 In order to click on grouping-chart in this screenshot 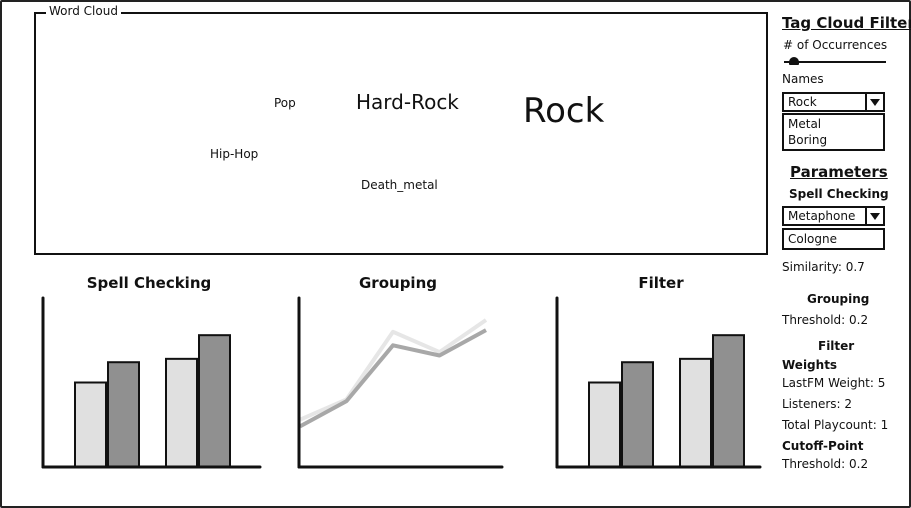, I will do `click(400, 382)`.